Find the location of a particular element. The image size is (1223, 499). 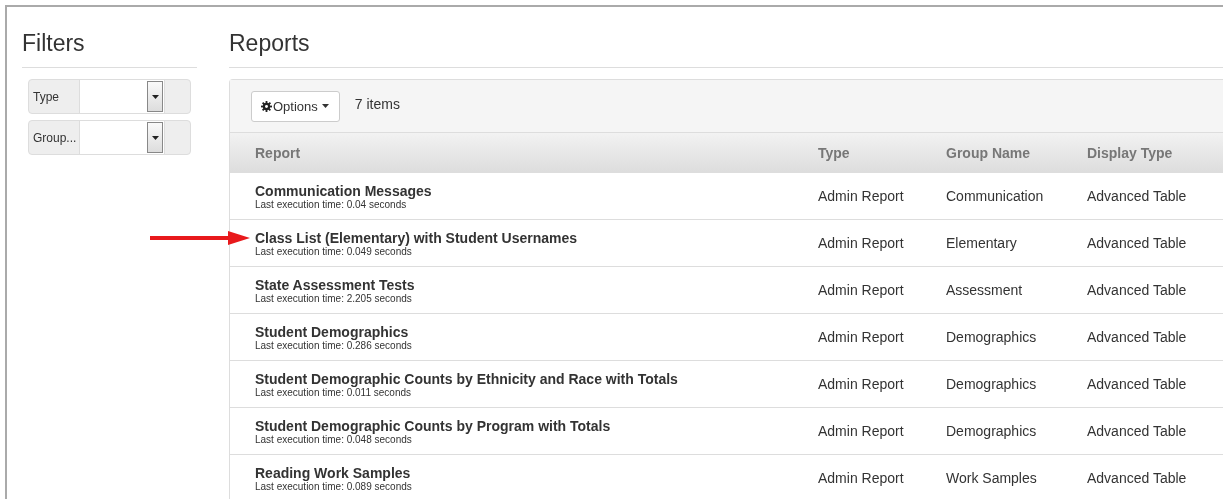

table-cell-text: Communication is located at coordinates (995, 196).